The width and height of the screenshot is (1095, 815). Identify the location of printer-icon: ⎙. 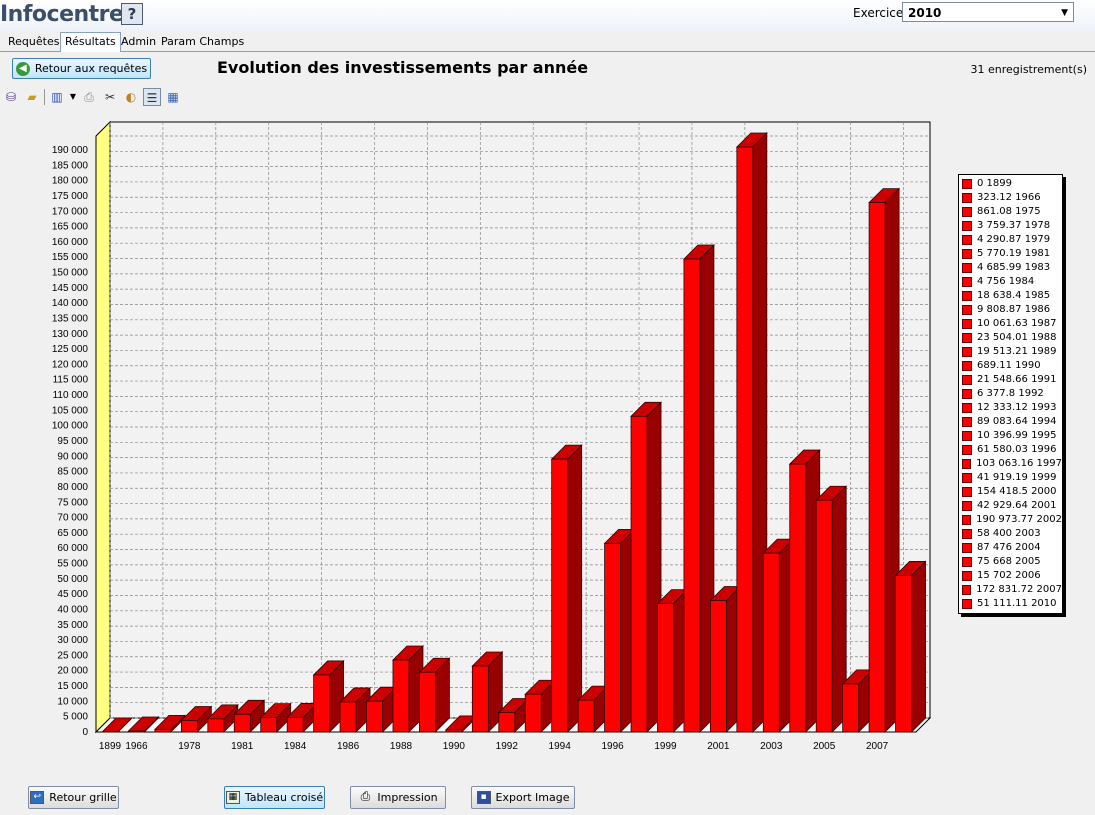
(89, 97).